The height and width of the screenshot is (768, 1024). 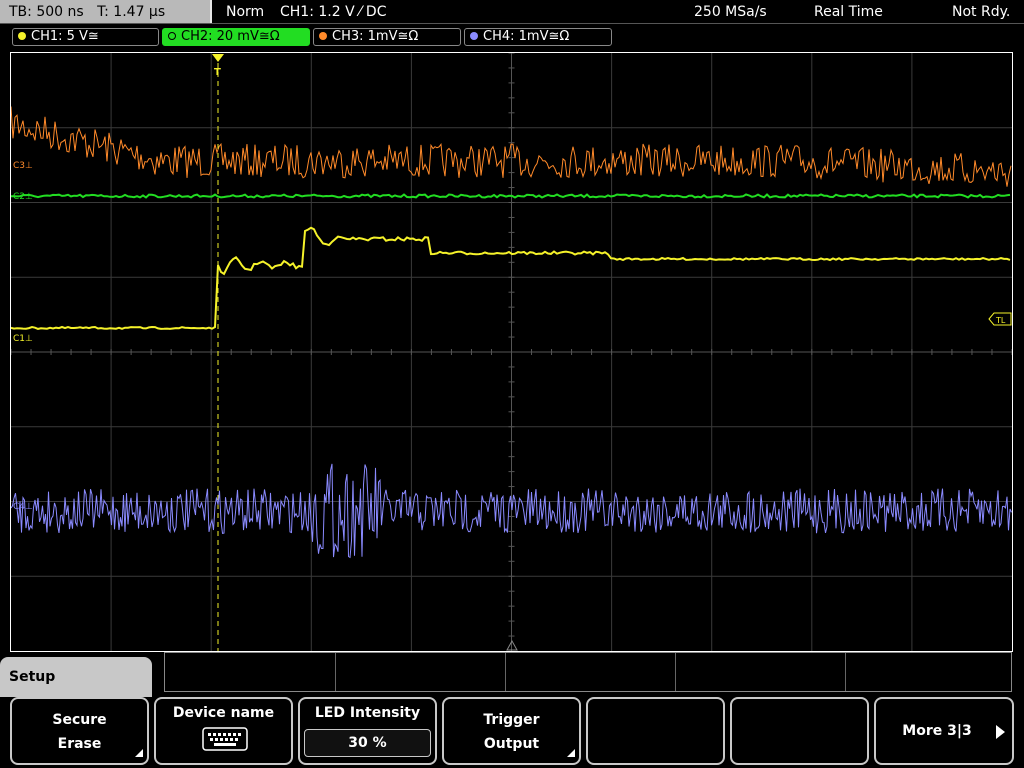 I want to click on more-button: More 3|3, so click(x=944, y=731).